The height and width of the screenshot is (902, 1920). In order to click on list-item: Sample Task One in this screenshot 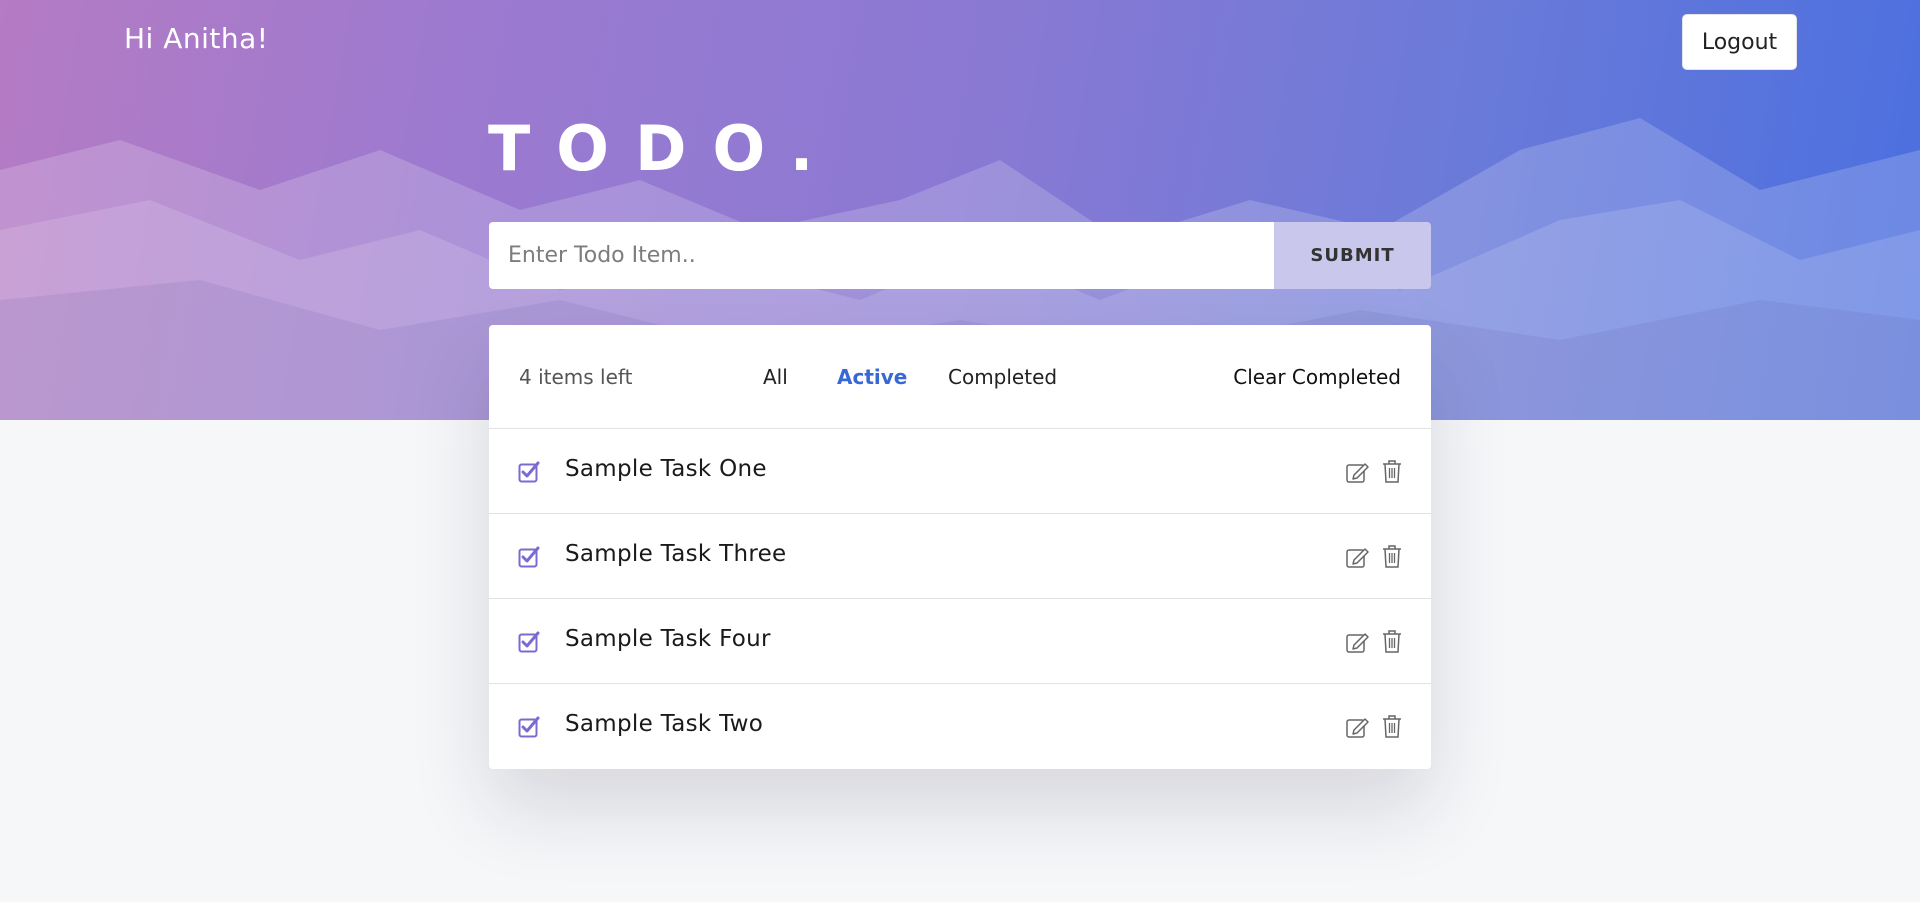, I will do `click(960, 471)`.